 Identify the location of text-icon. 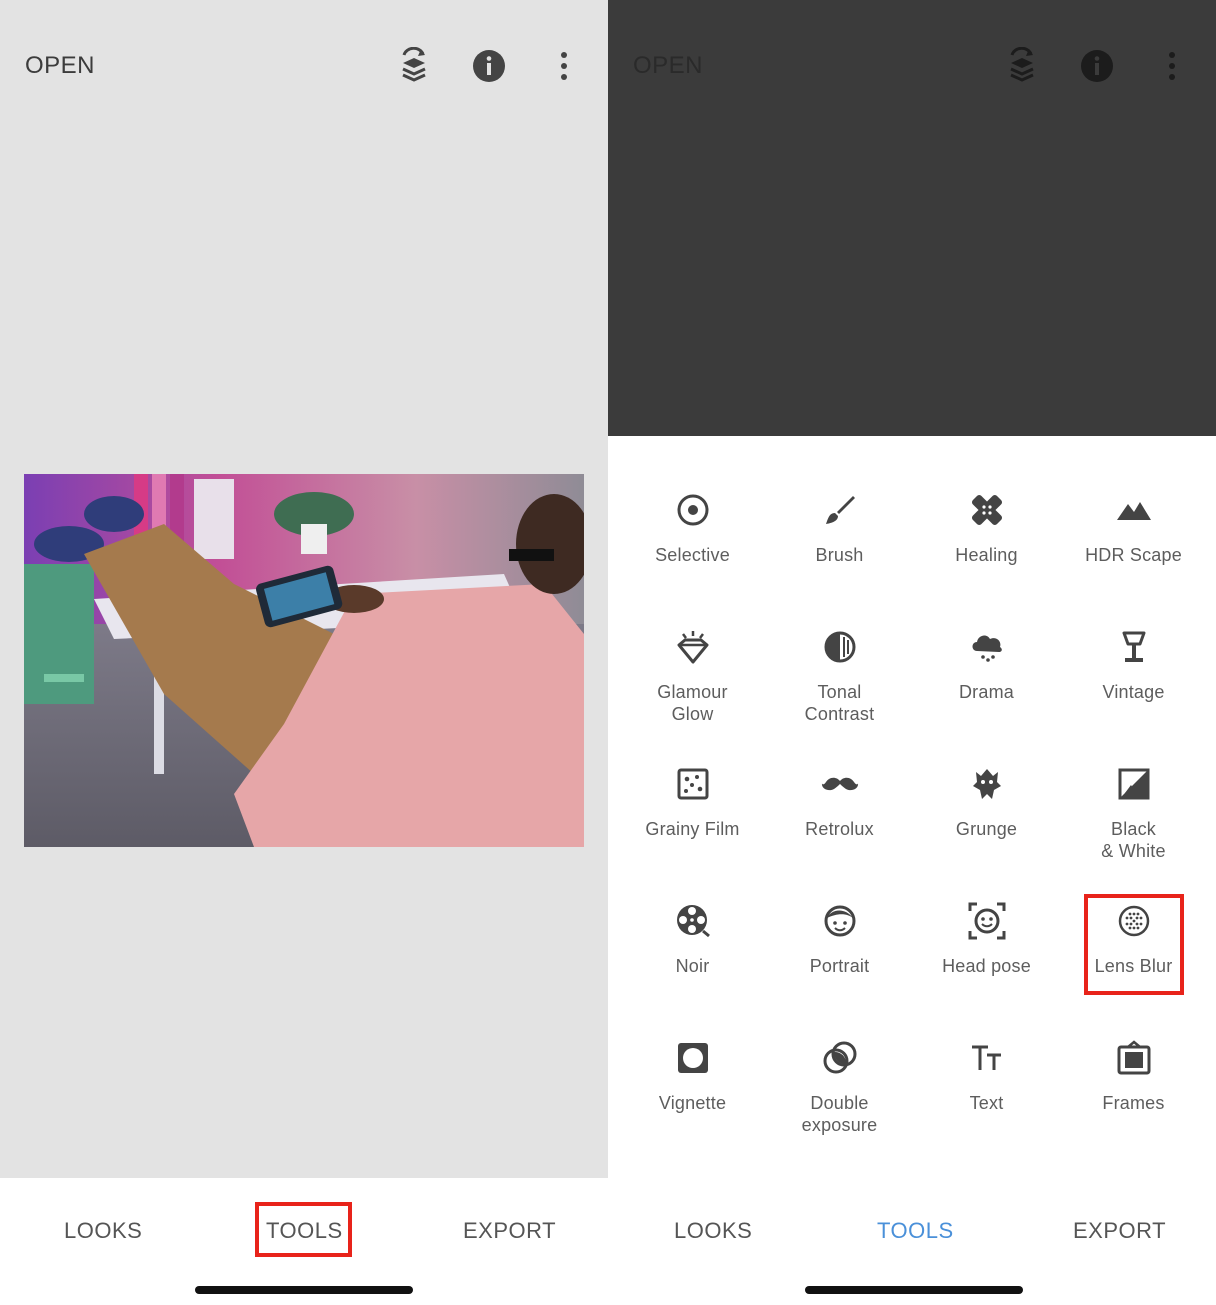
(987, 1058).